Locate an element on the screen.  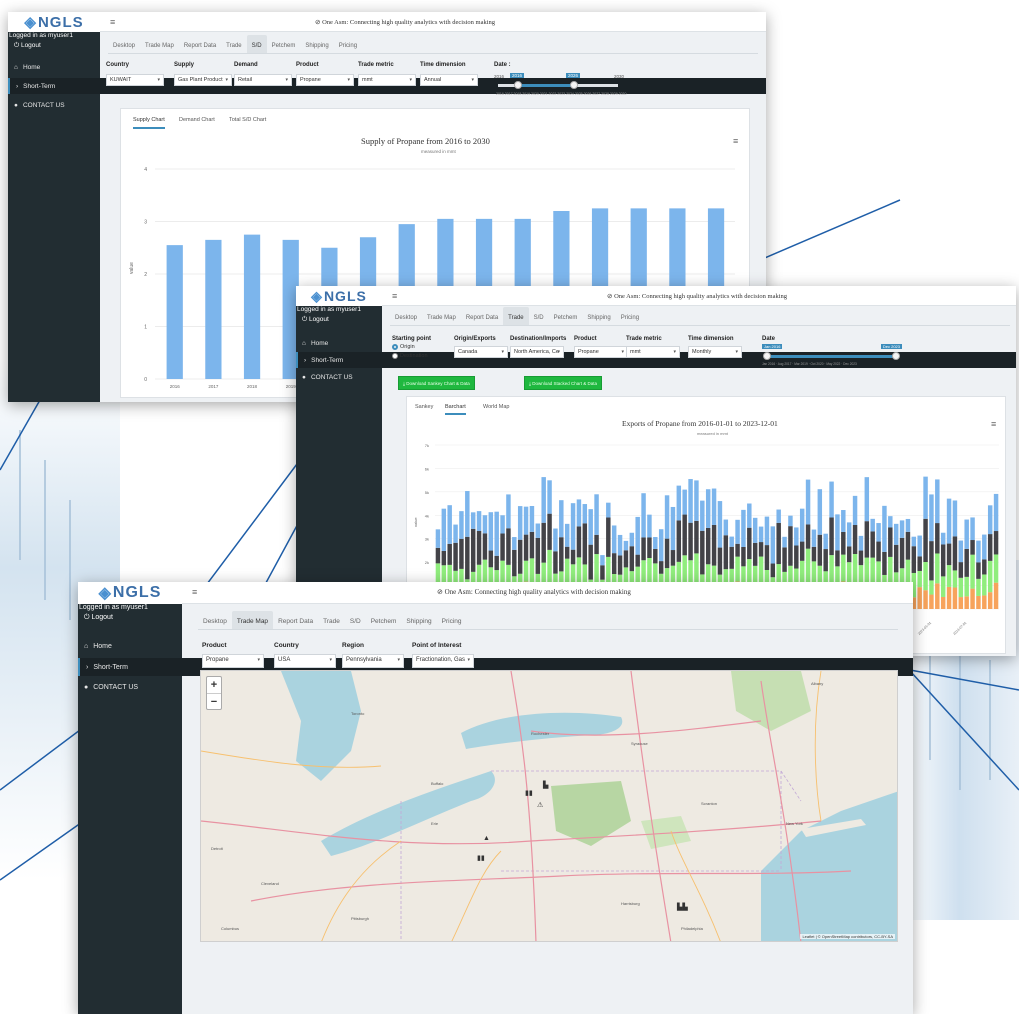
logo-text: NGLS is located at coordinates (60, 22).